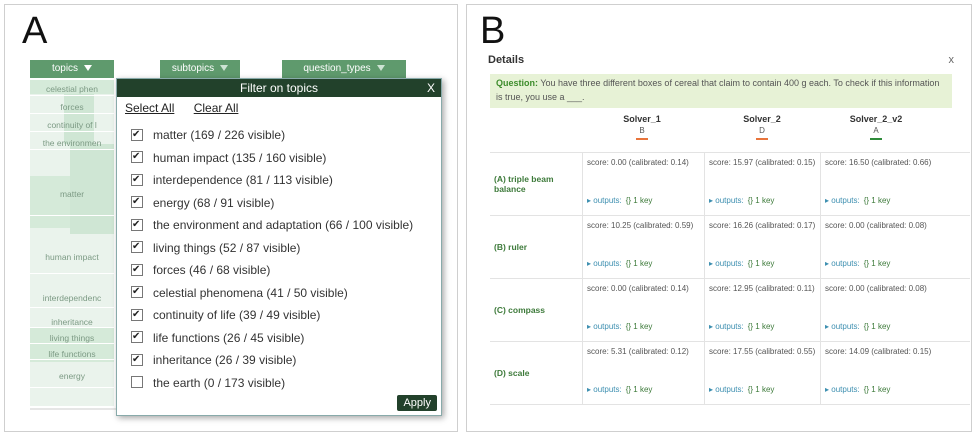 This screenshot has width=978, height=438. I want to click on topic-filter-item: living things (52 / 87 visible), so click(216, 247).